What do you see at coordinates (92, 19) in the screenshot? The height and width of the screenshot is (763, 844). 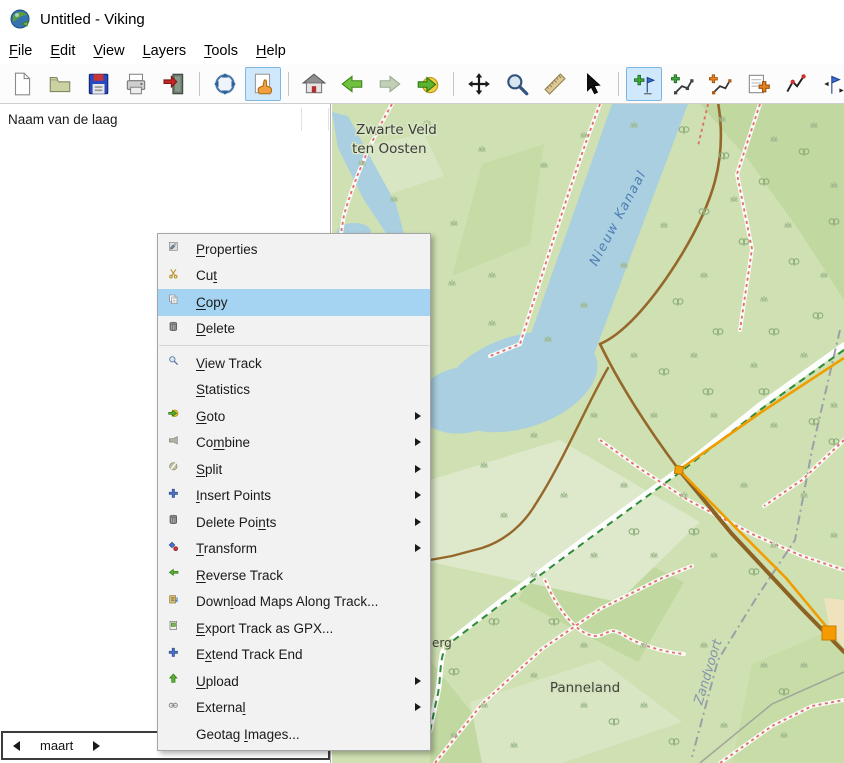 I see `window-title: Untitled - Viking` at bounding box center [92, 19].